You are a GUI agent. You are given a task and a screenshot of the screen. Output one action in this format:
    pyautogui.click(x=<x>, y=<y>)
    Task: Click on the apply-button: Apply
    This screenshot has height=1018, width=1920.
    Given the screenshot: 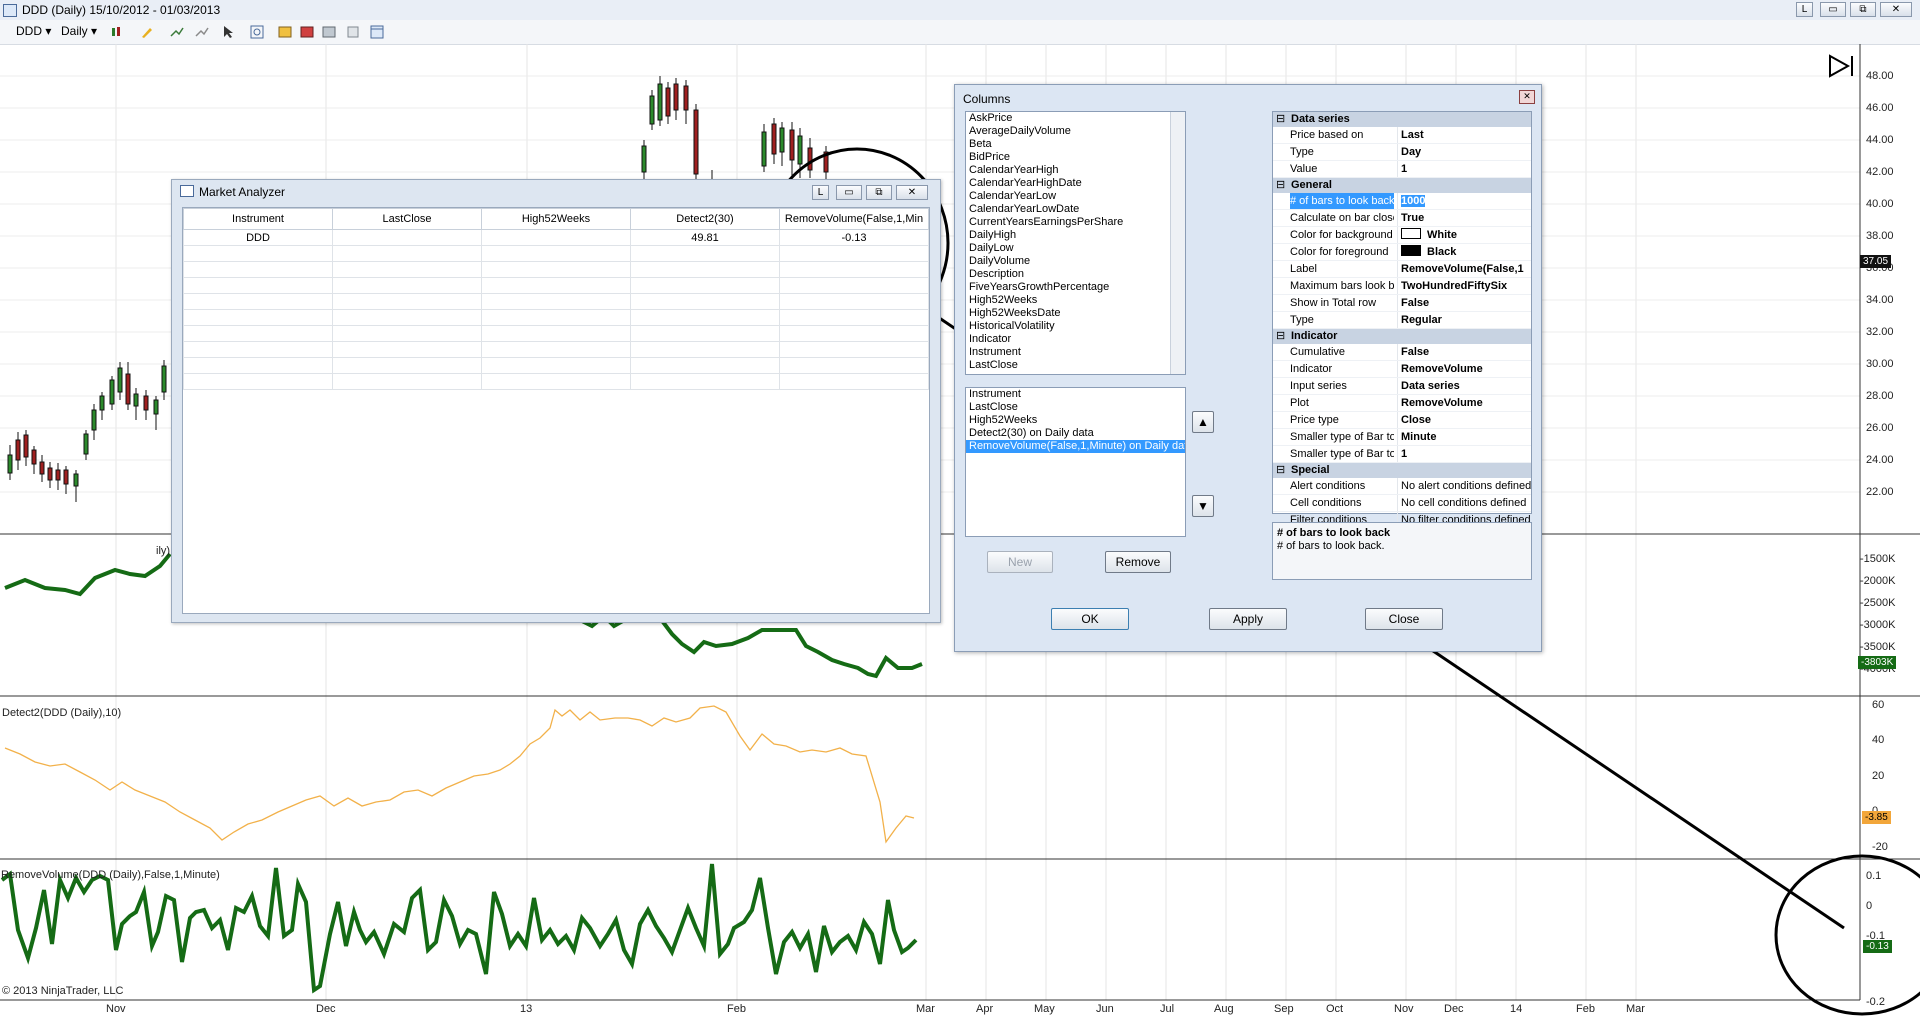 What is the action you would take?
    pyautogui.click(x=1248, y=619)
    